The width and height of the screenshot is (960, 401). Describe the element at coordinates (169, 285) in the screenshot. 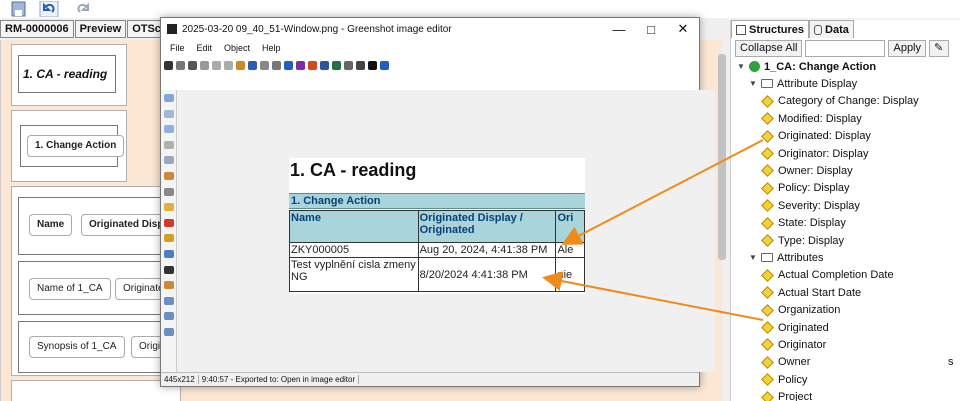

I see `image-tool-icon` at that location.